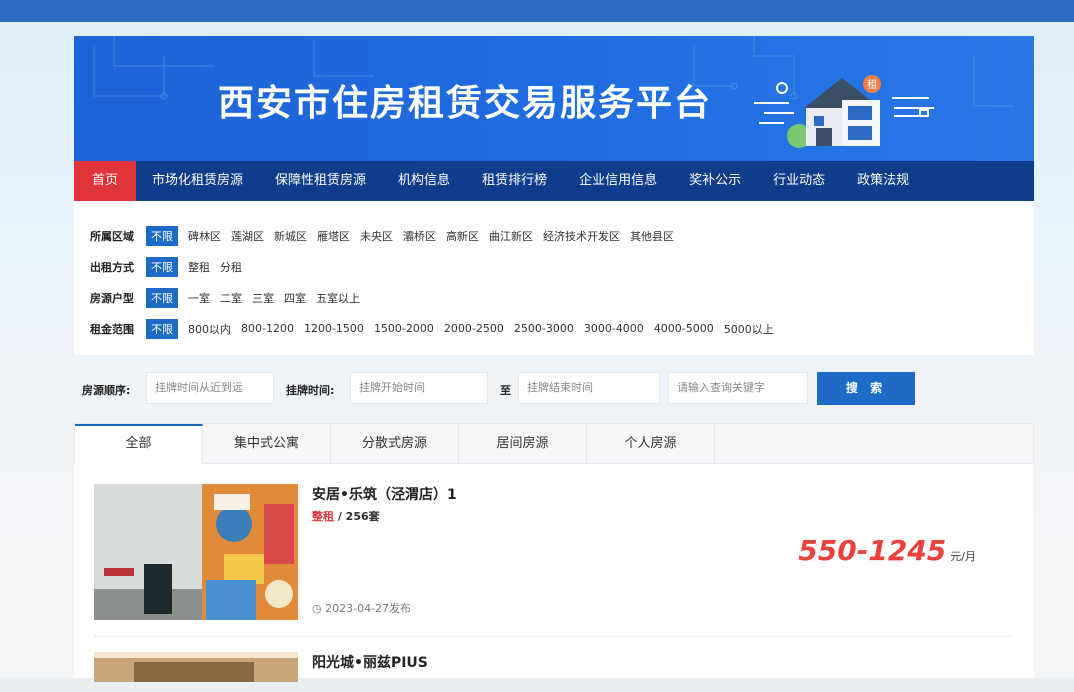  I want to click on filter-option: 二室, so click(231, 298).